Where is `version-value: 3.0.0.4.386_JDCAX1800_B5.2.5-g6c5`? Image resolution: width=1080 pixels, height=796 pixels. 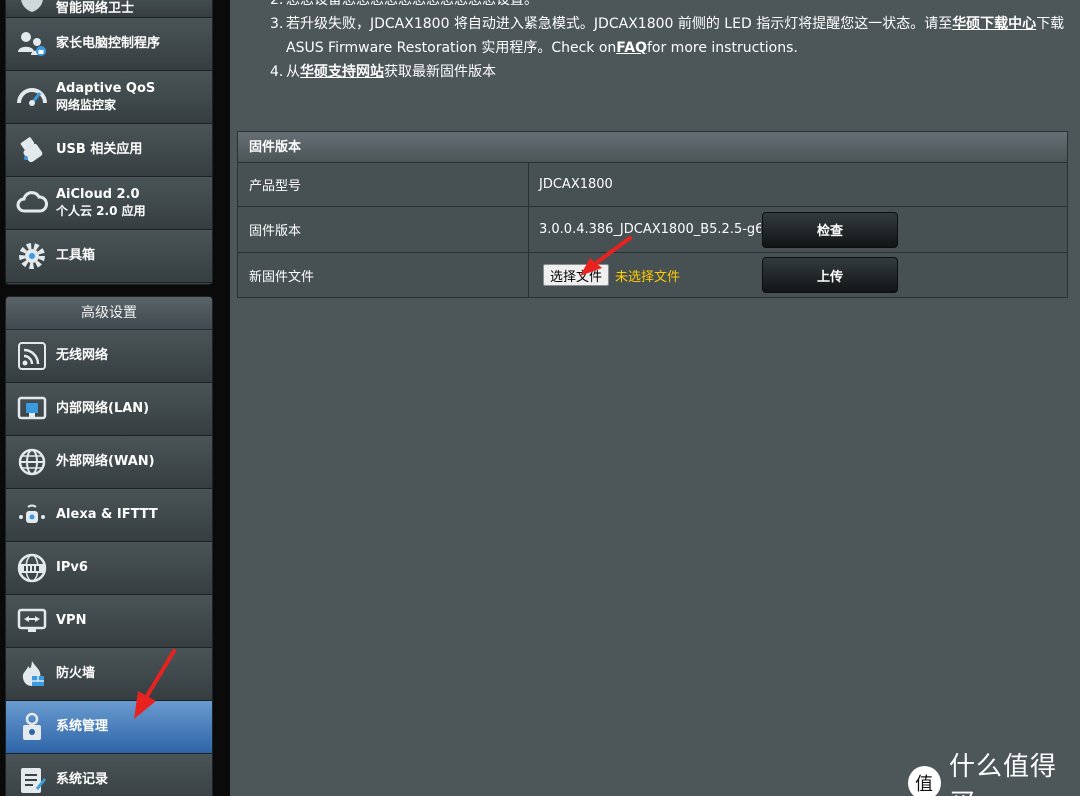
version-value: 3.0.0.4.386_JDCAX1800_B5.2.5-g6c5 is located at coordinates (650, 229).